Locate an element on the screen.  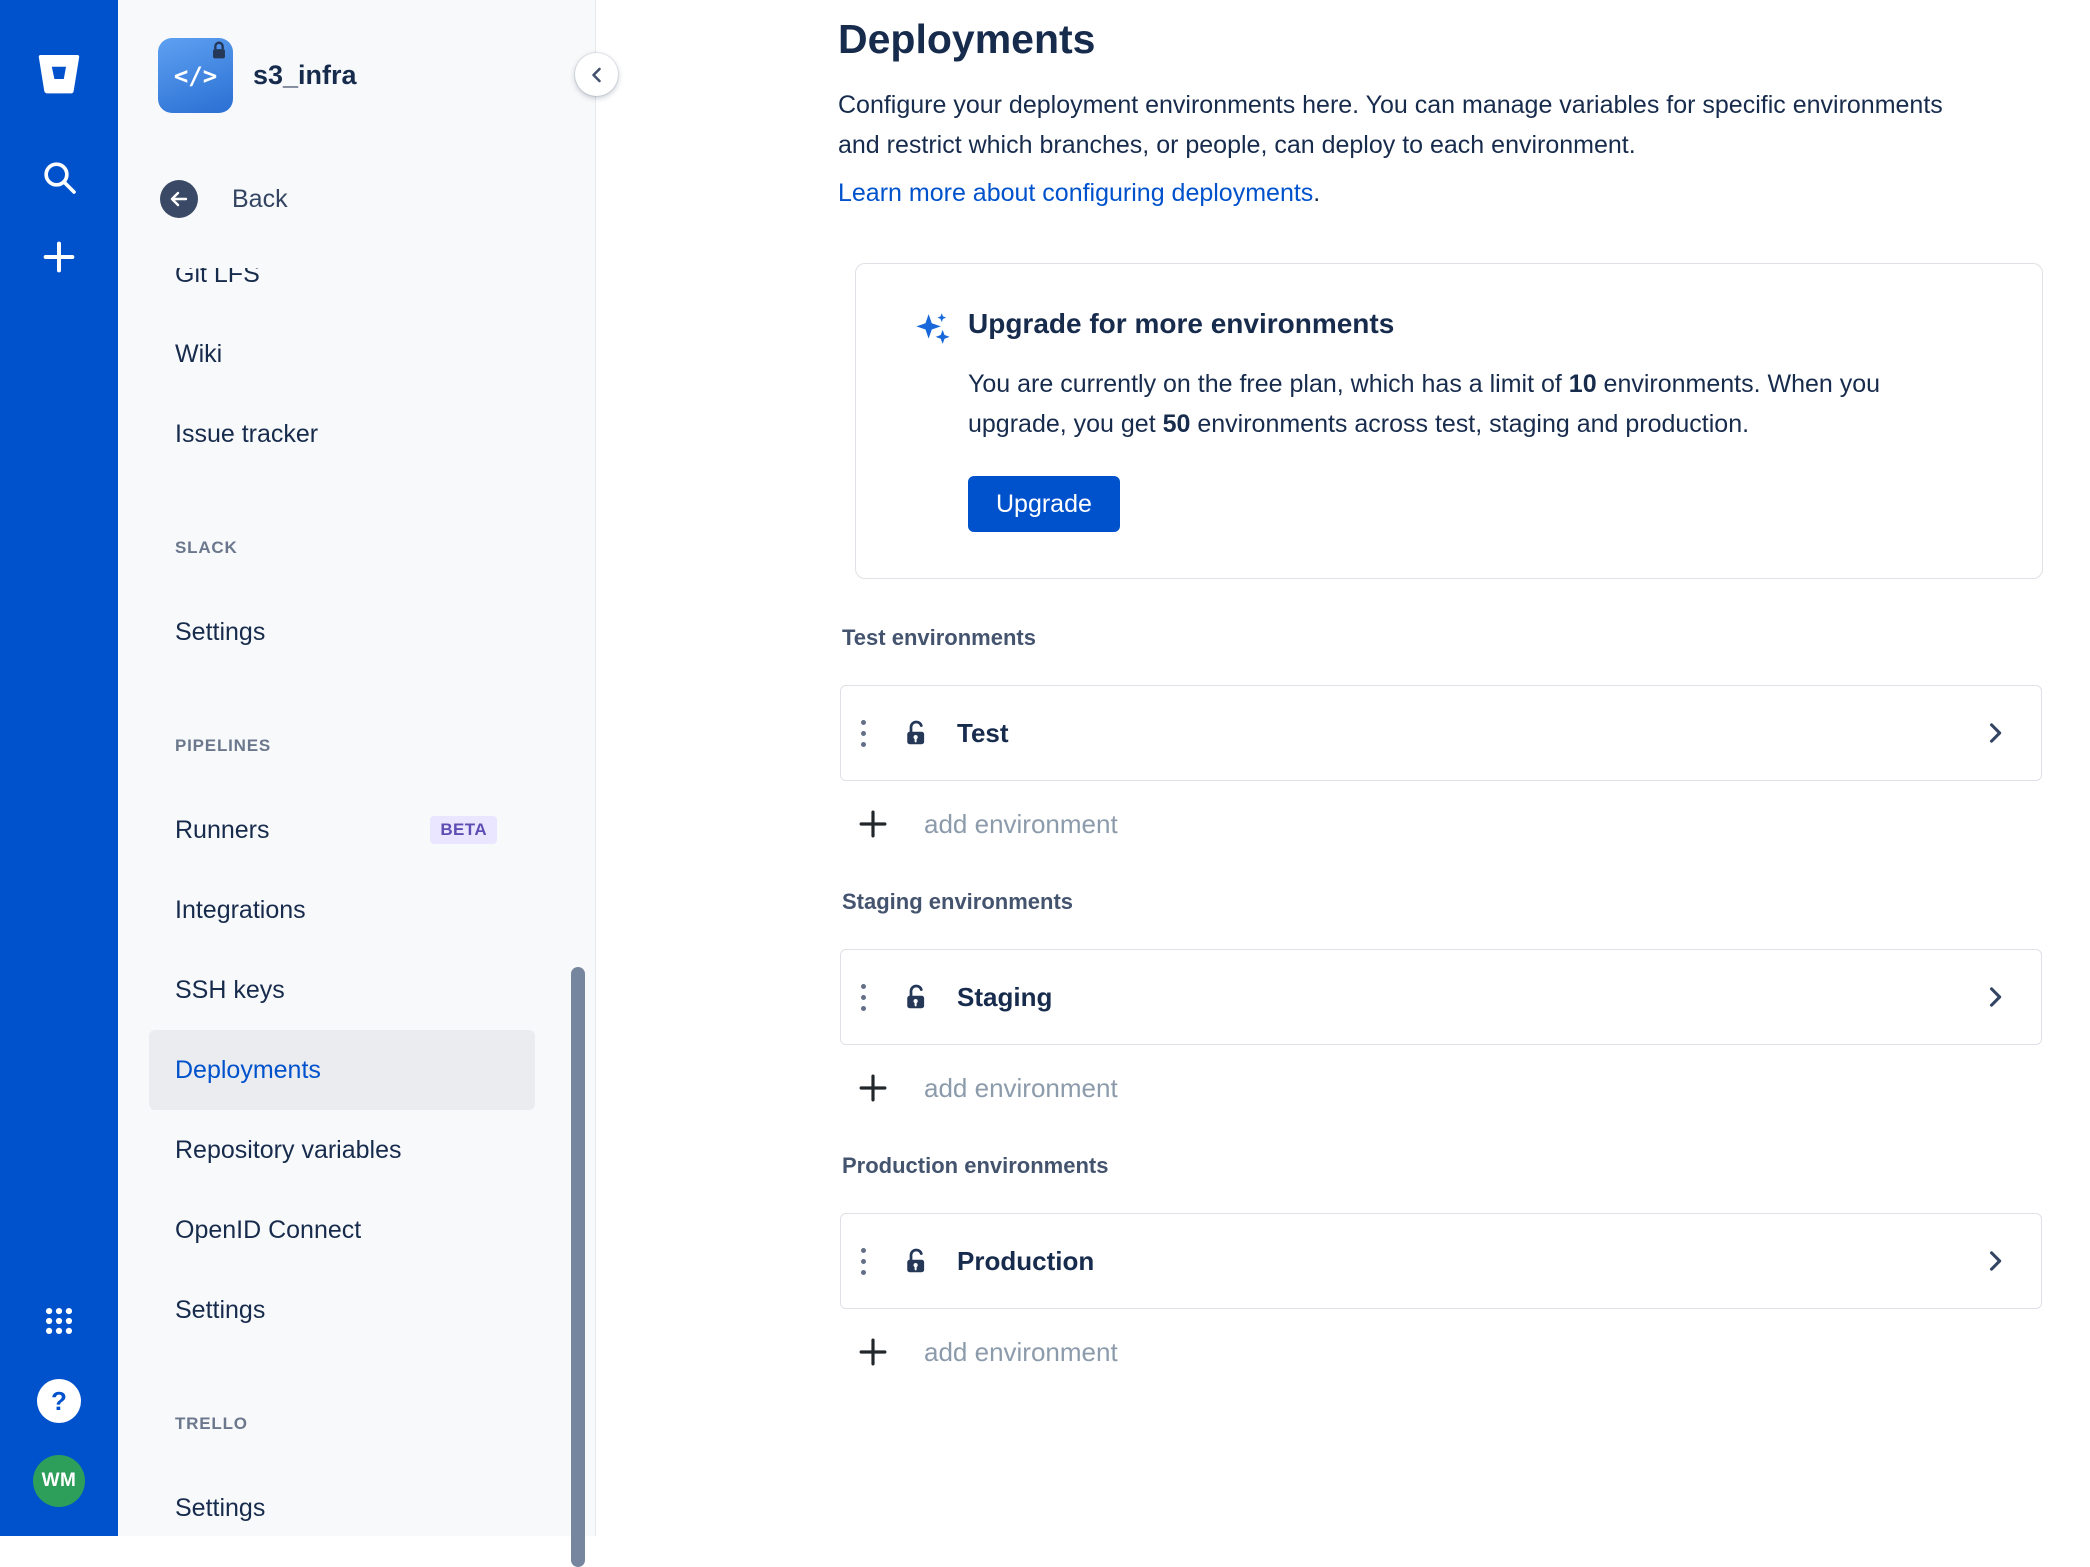
sidebar-item-wiki: Wiki is located at coordinates (342, 354).